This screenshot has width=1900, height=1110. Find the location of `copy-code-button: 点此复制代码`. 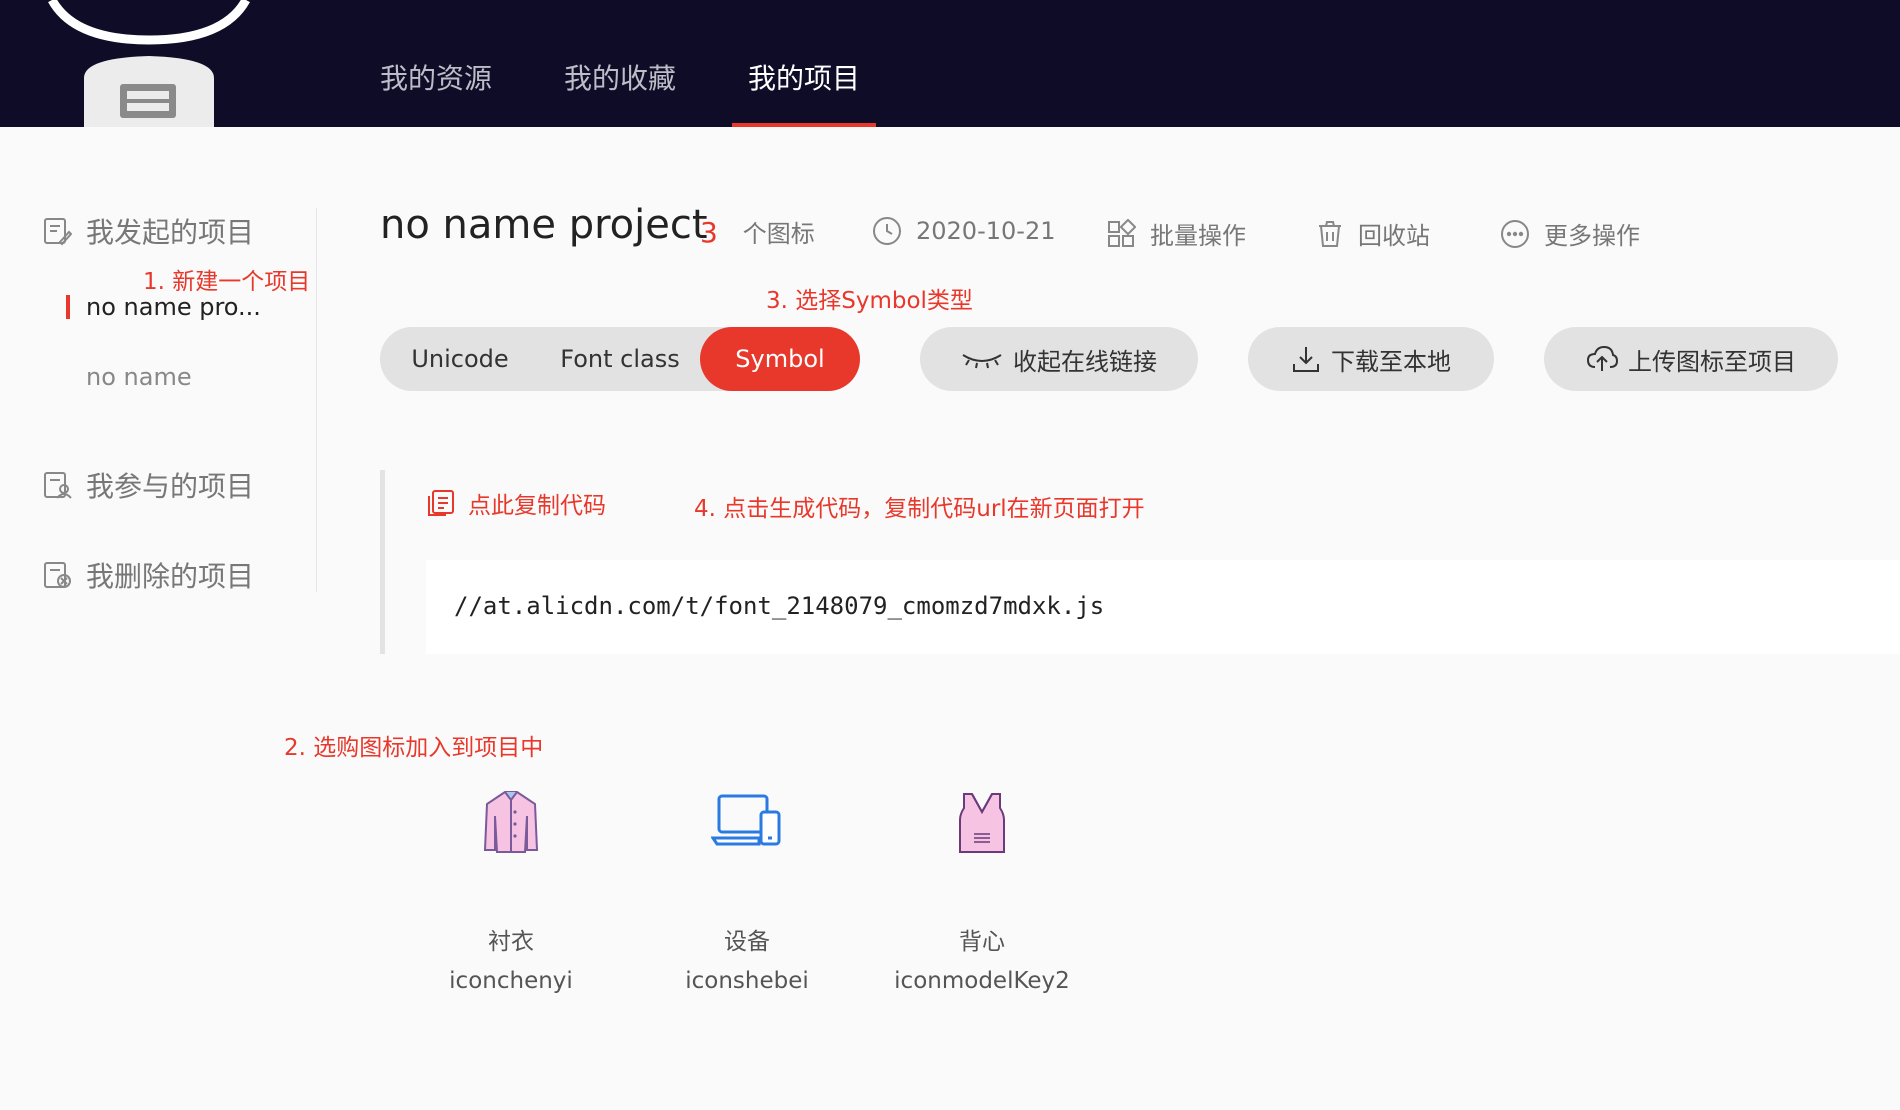

copy-code-button: 点此复制代码 is located at coordinates (516, 503).